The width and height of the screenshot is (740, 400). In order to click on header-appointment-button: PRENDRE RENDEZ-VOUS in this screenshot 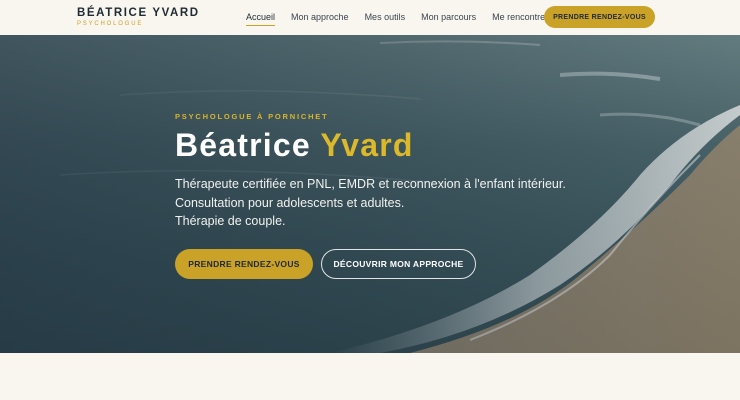, I will do `click(599, 17)`.